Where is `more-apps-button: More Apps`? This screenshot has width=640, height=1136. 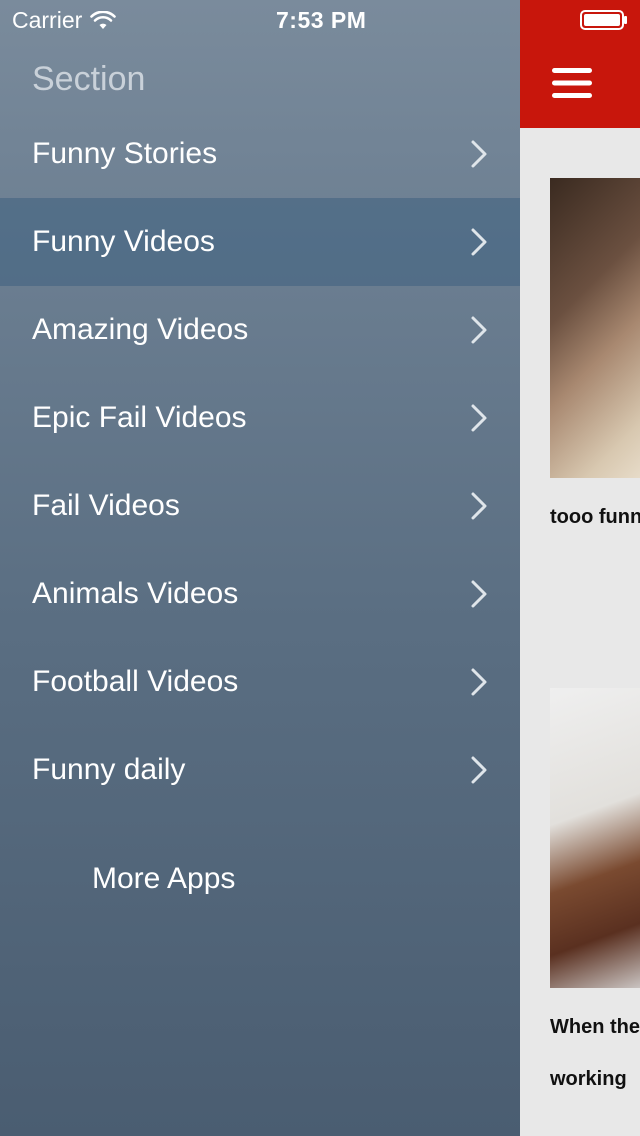
more-apps-button: More Apps is located at coordinates (163, 879).